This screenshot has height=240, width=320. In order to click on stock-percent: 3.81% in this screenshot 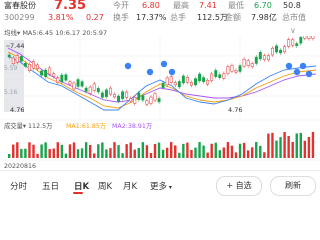, I will do `click(61, 17)`.